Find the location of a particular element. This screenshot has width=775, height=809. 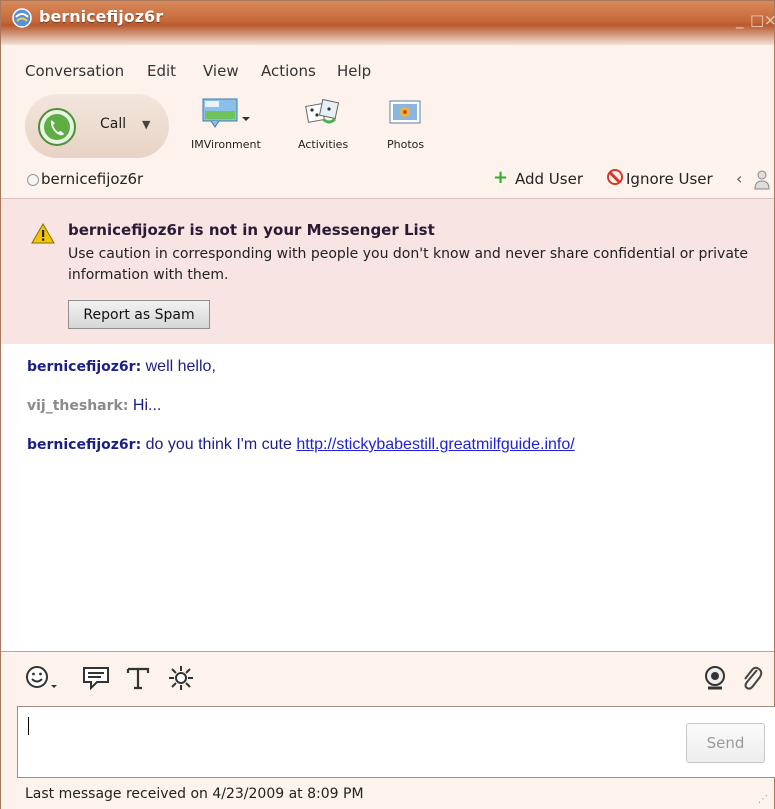

photos-button: Photos is located at coordinates (405, 124).